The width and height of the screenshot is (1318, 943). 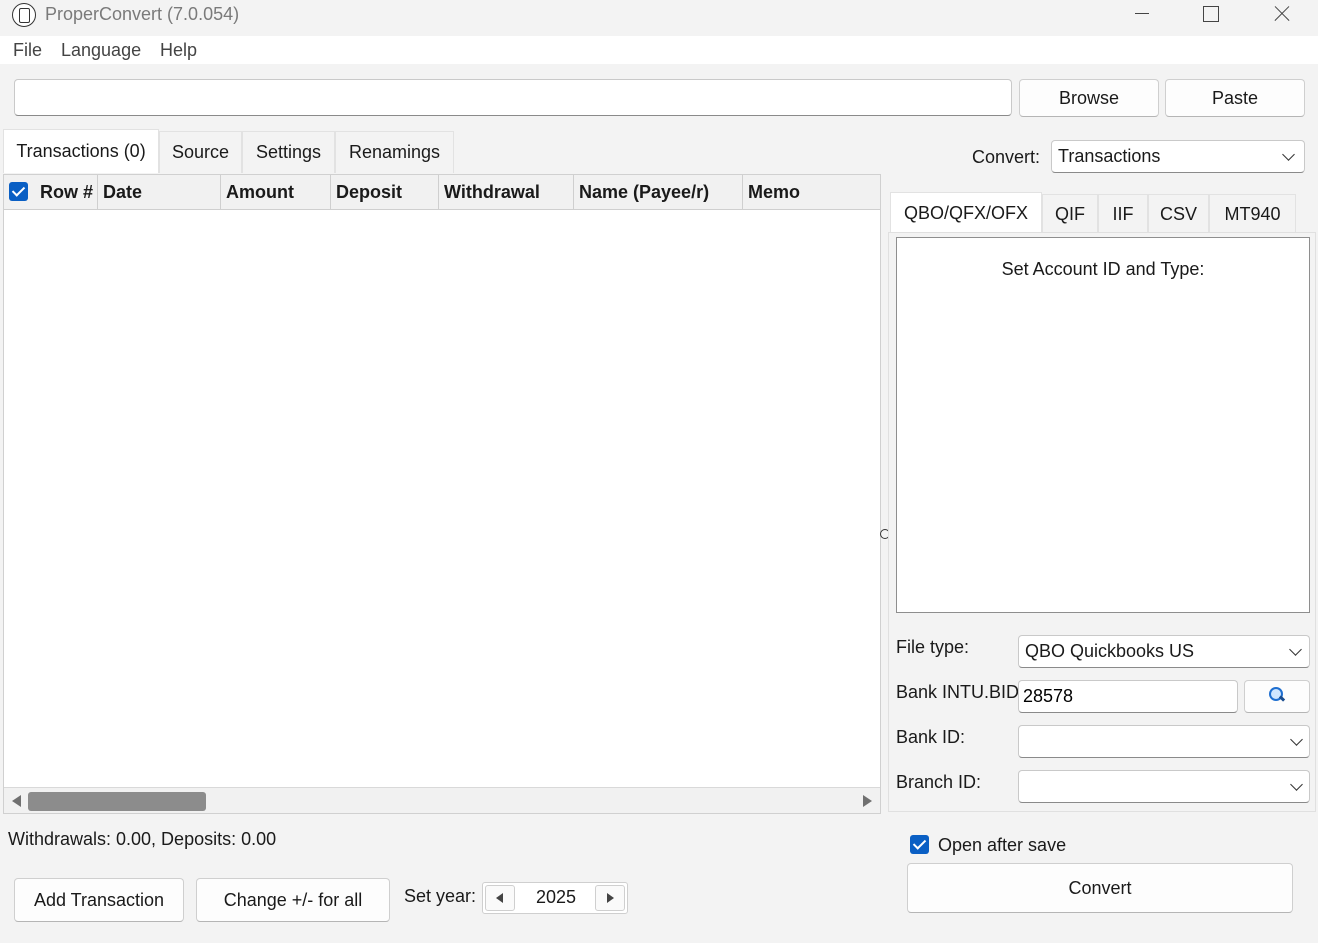 What do you see at coordinates (1103, 269) in the screenshot?
I see `account-id-title: Set Account ID and Type:` at bounding box center [1103, 269].